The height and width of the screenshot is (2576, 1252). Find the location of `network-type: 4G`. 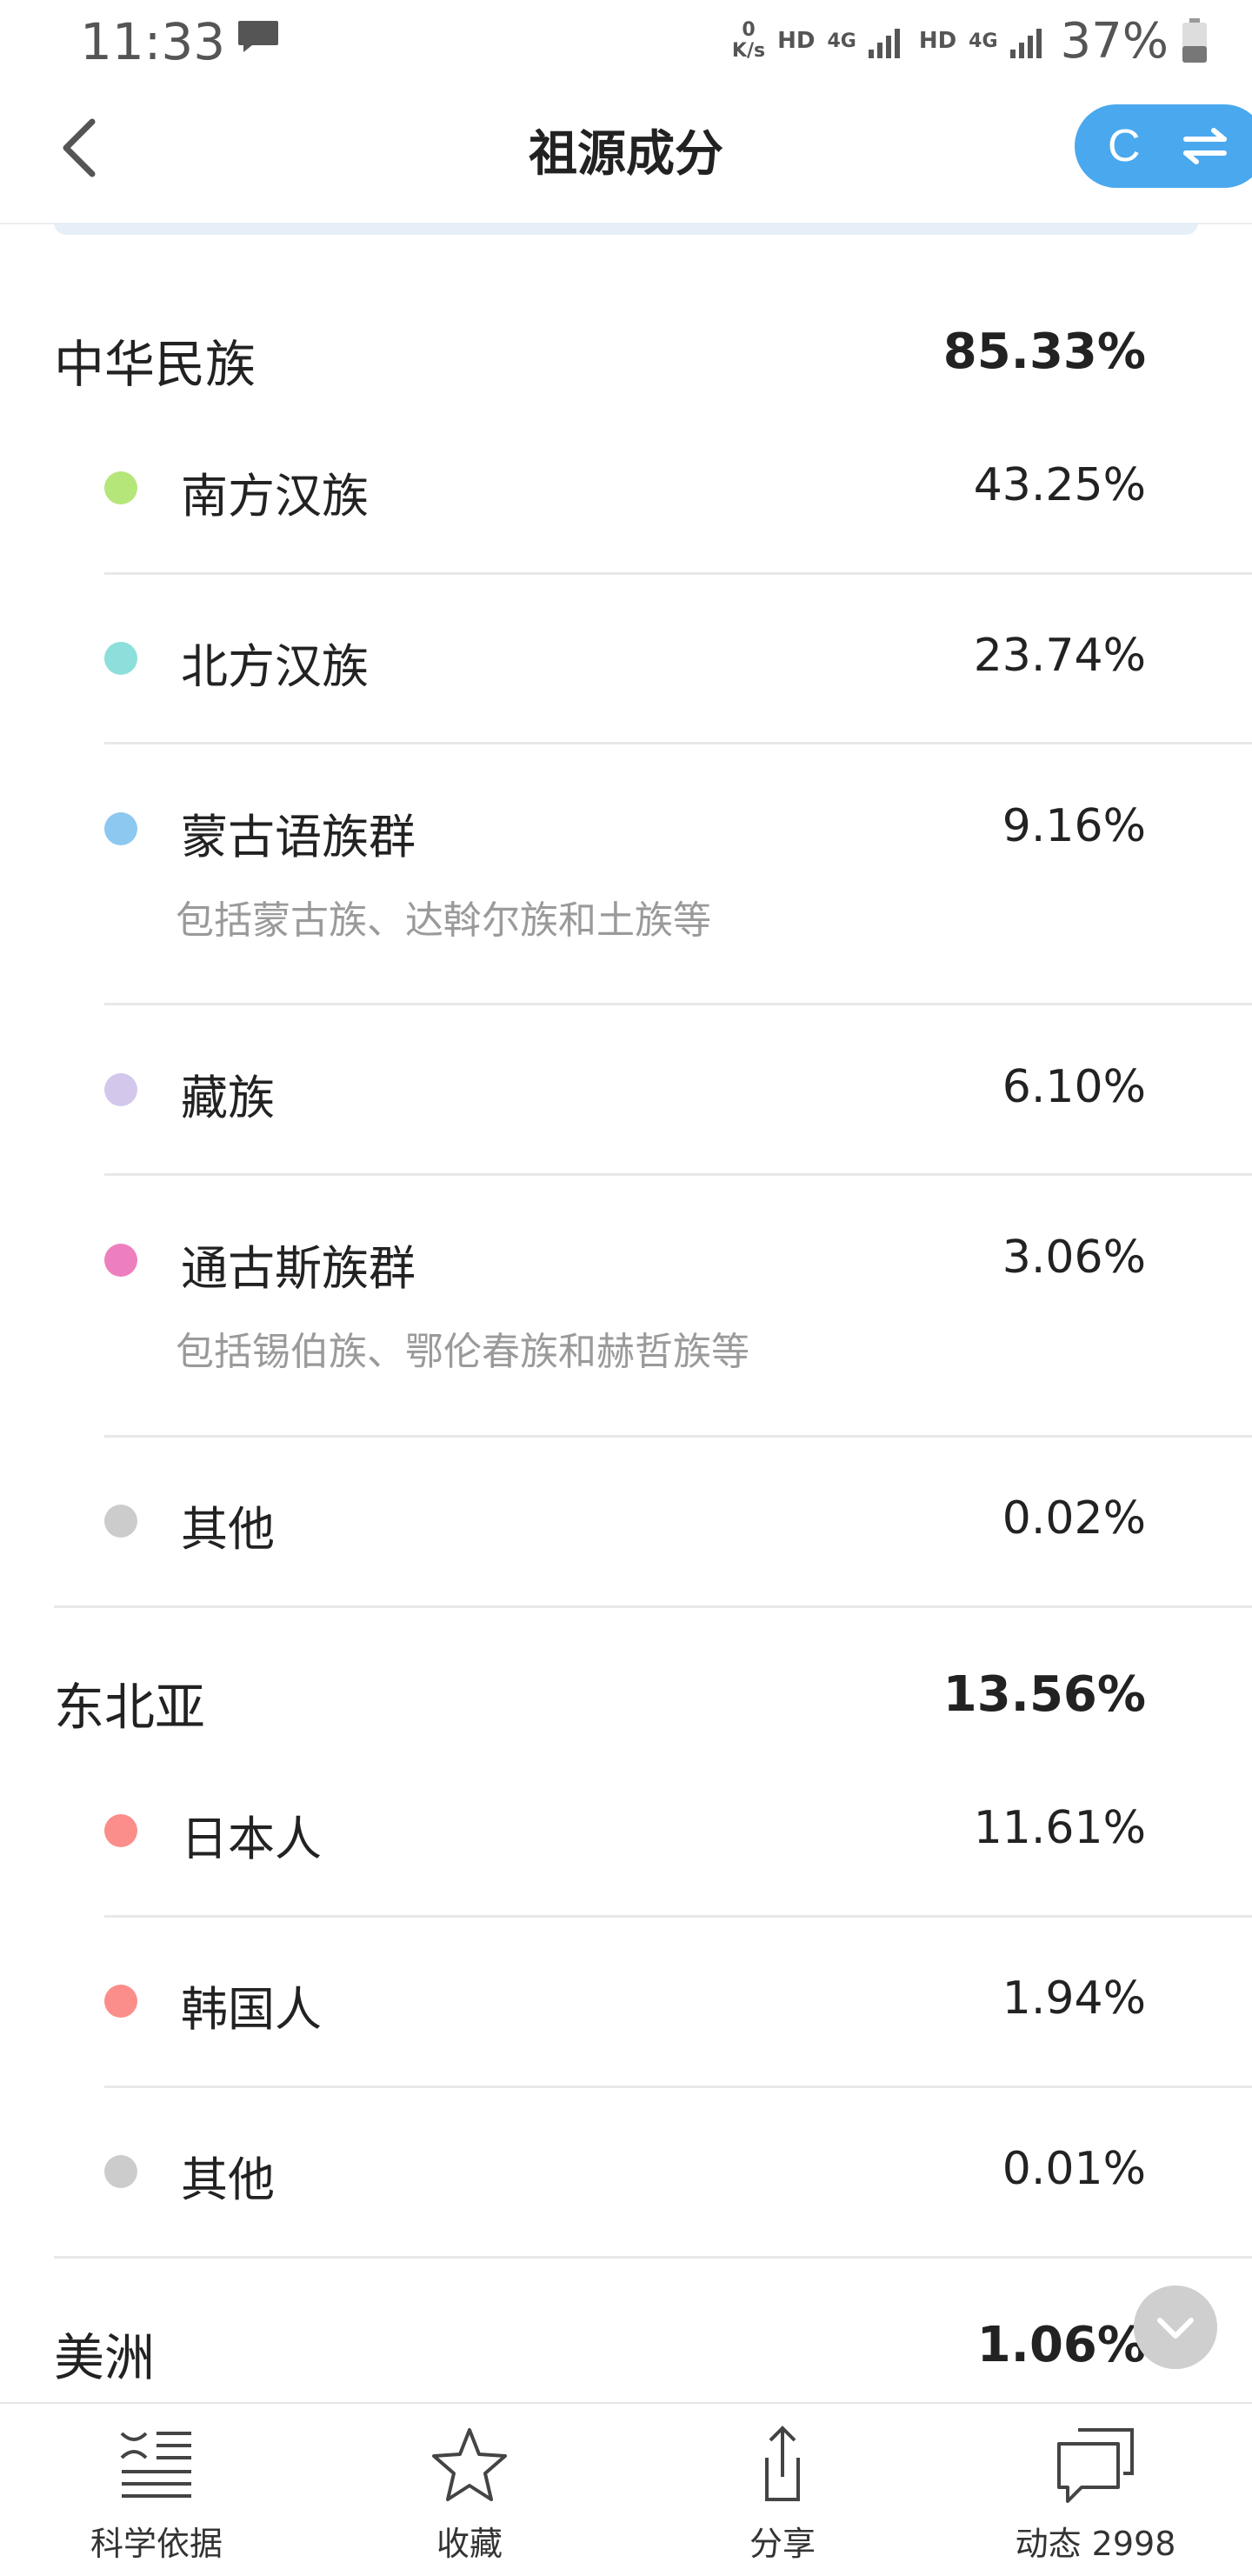

network-type: 4G is located at coordinates (841, 41).